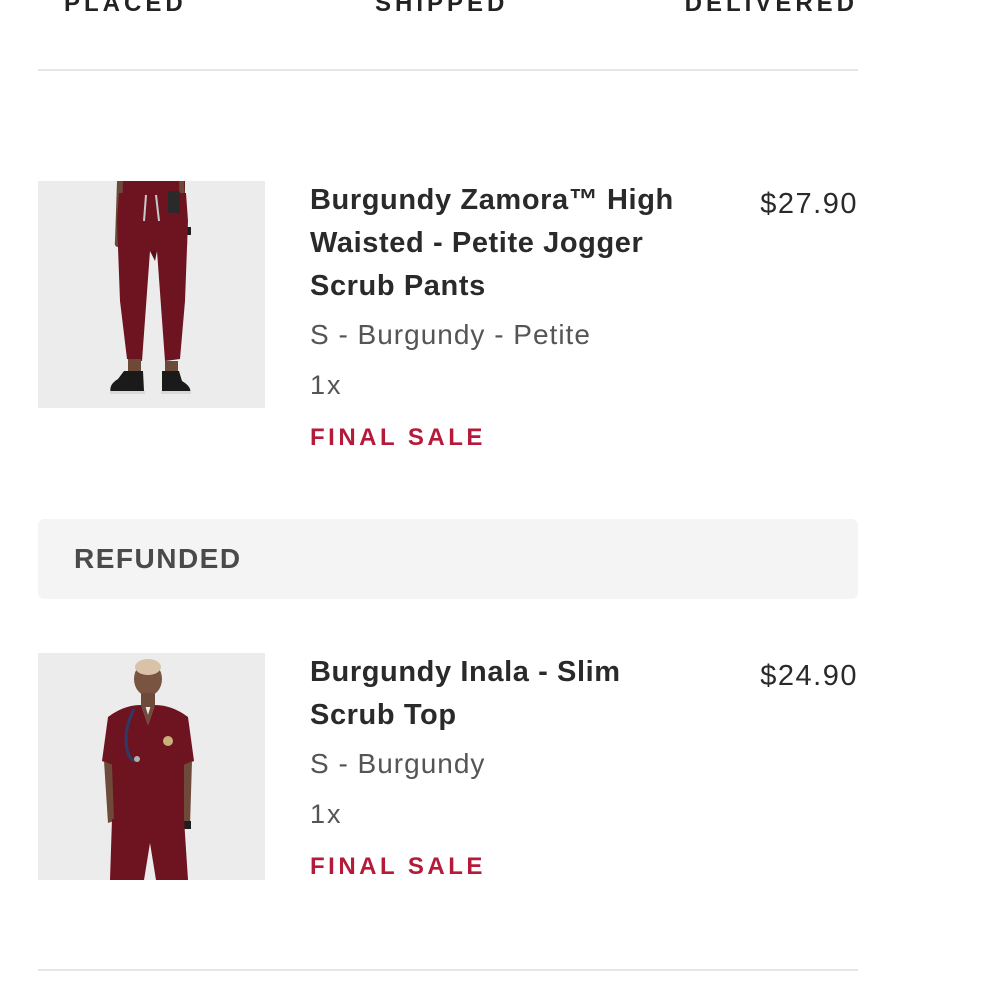 The image size is (1000, 1000). Describe the element at coordinates (809, 676) in the screenshot. I see `product-price: $24.90` at that location.